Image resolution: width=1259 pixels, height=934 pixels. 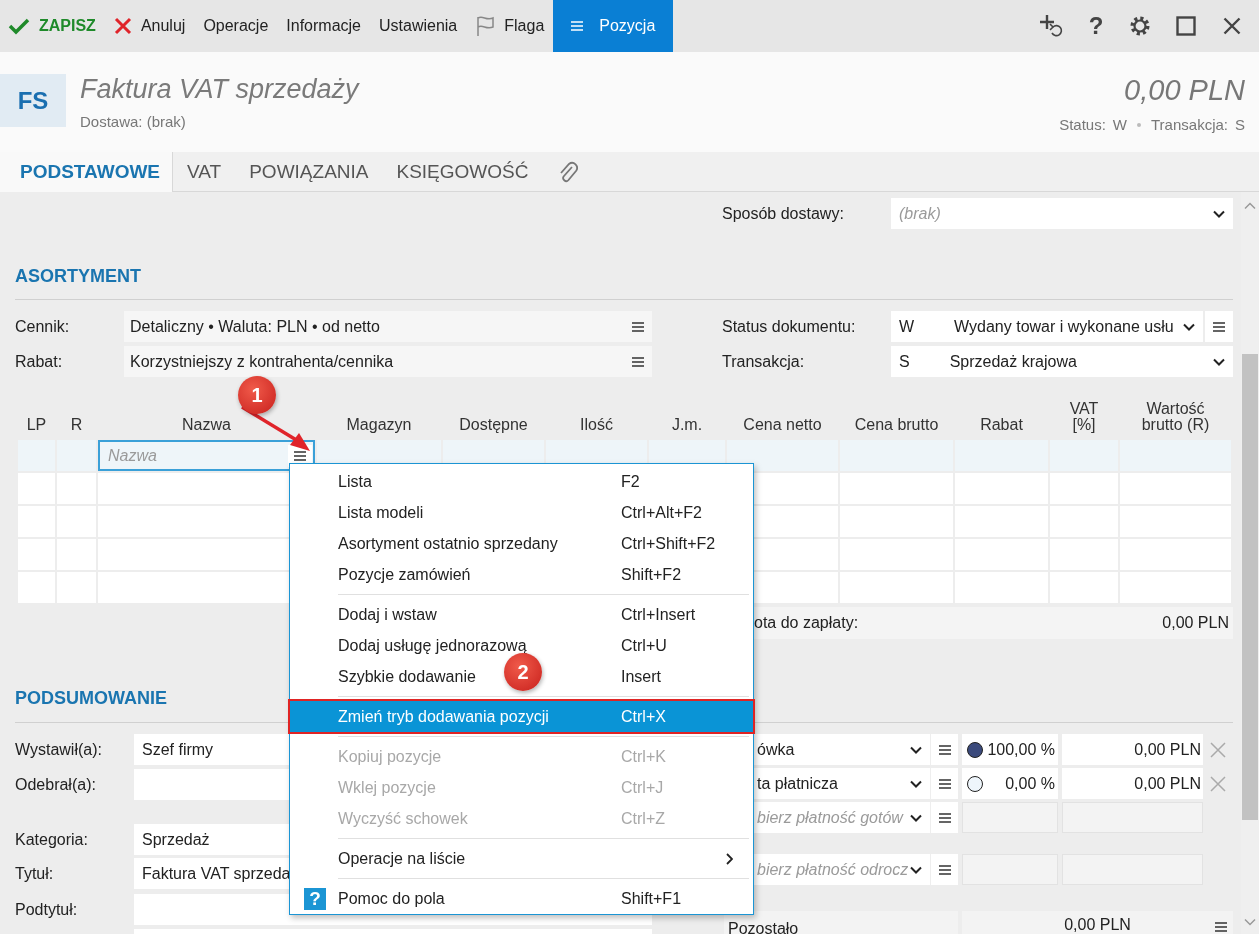 I want to click on field-label: Kategoria:, so click(x=52, y=839).